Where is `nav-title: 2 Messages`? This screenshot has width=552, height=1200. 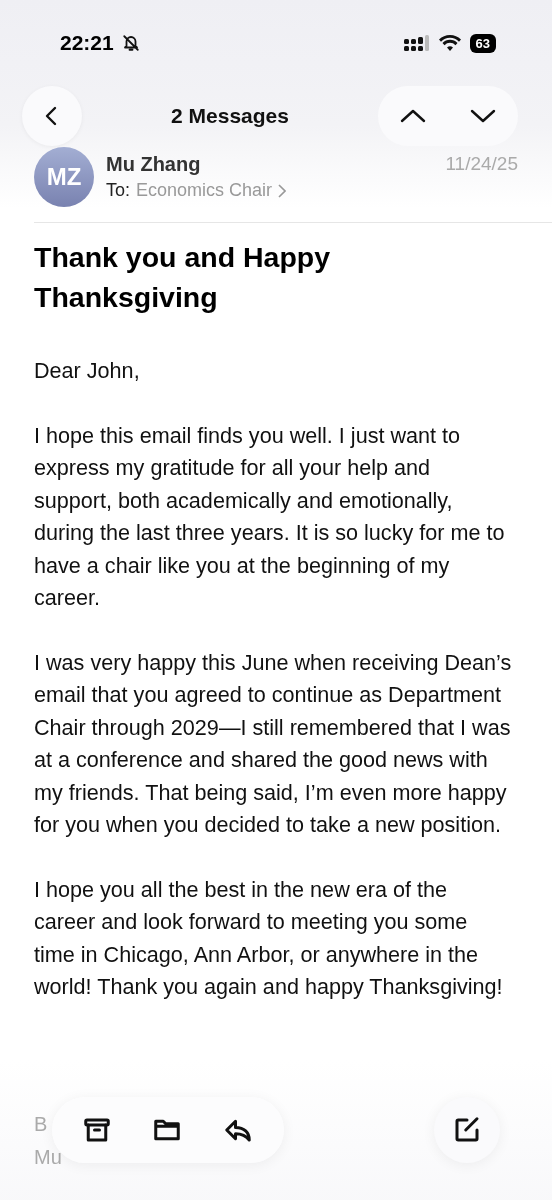 nav-title: 2 Messages is located at coordinates (230, 116).